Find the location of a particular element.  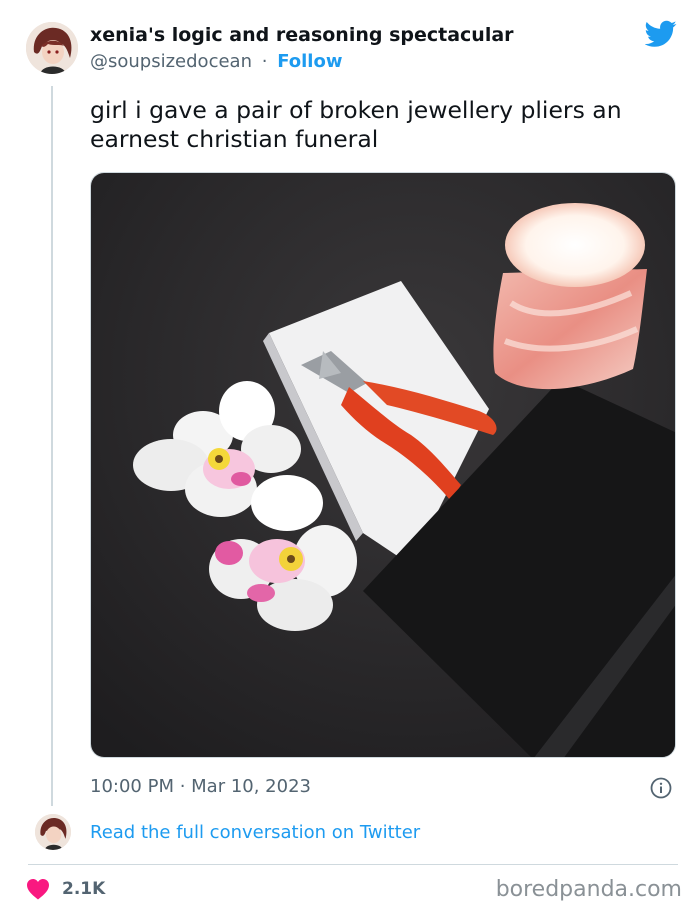

thread-line is located at coordinates (52, 446).